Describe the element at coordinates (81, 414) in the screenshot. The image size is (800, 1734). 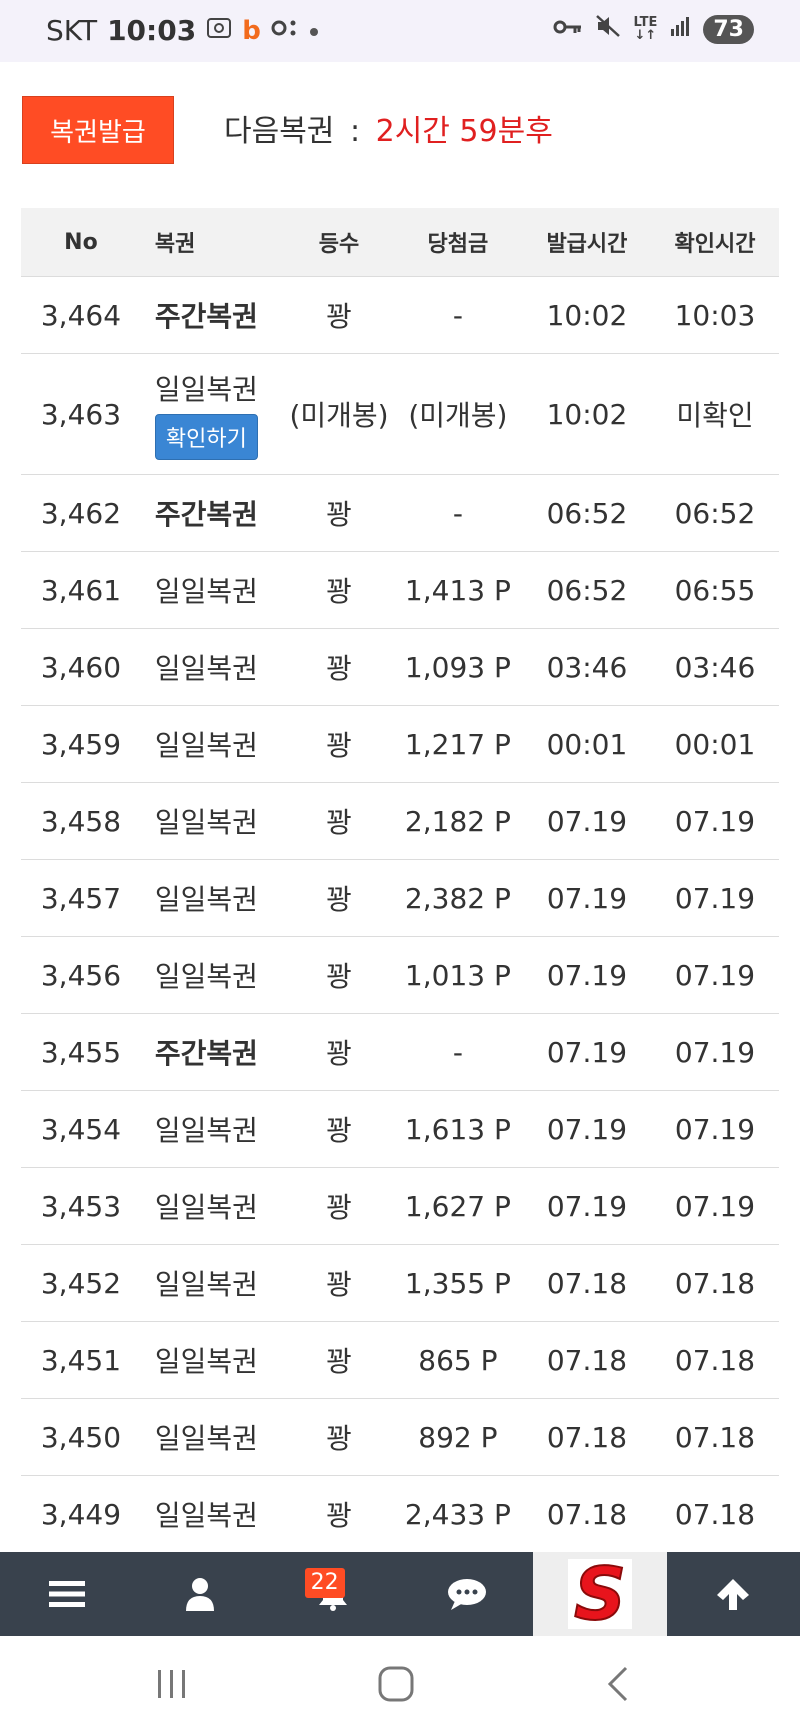
I see `cell-no: 3,463` at that location.